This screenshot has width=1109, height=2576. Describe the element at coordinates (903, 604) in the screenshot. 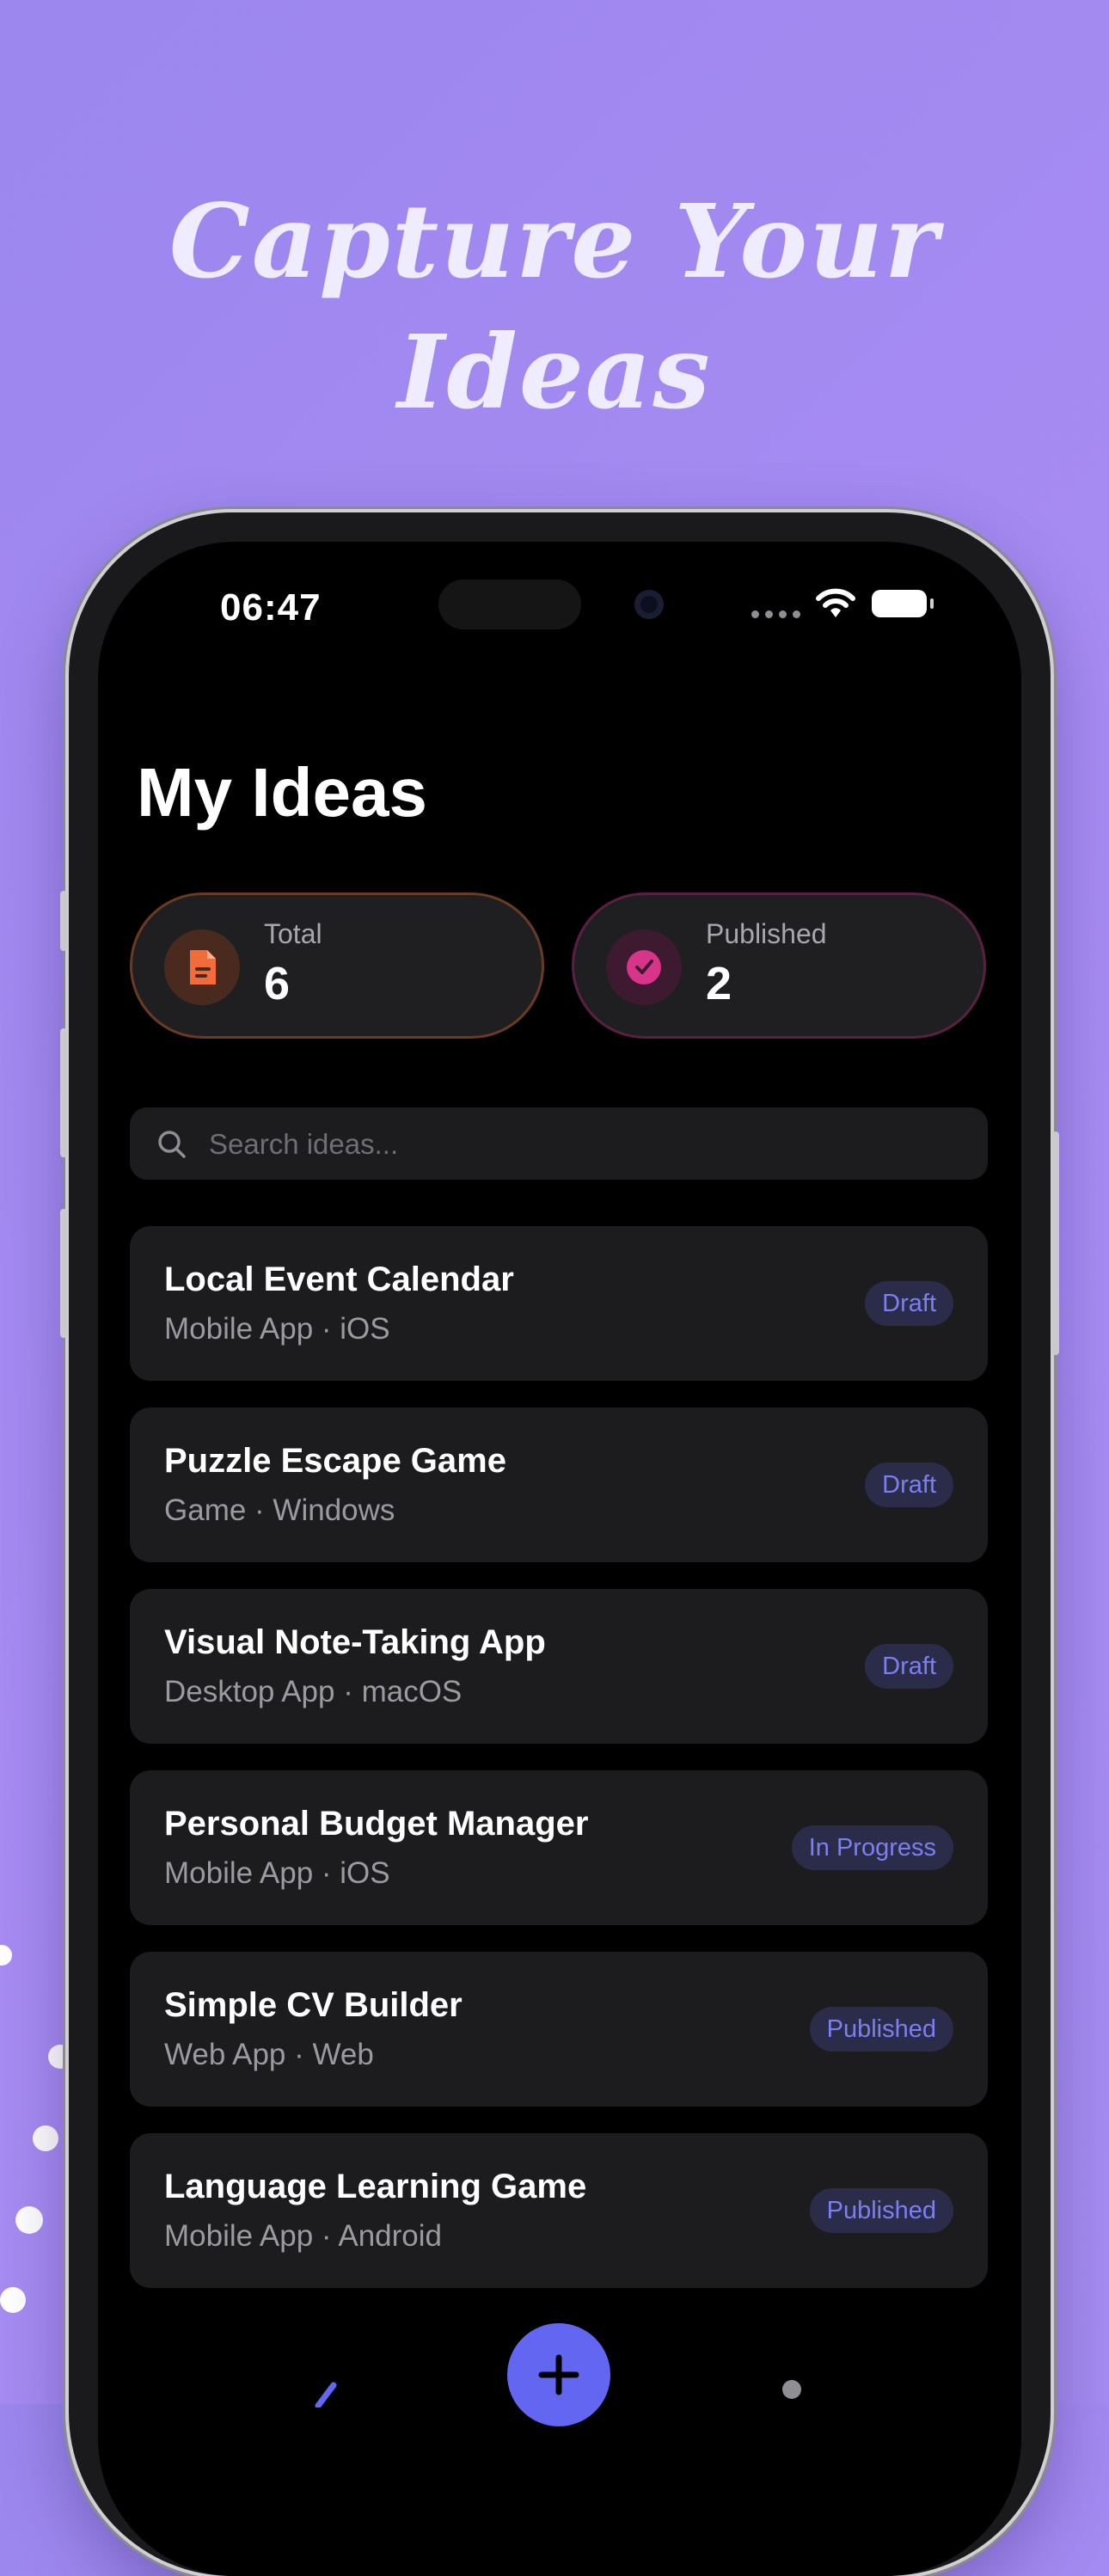

I see `battery-icon` at that location.